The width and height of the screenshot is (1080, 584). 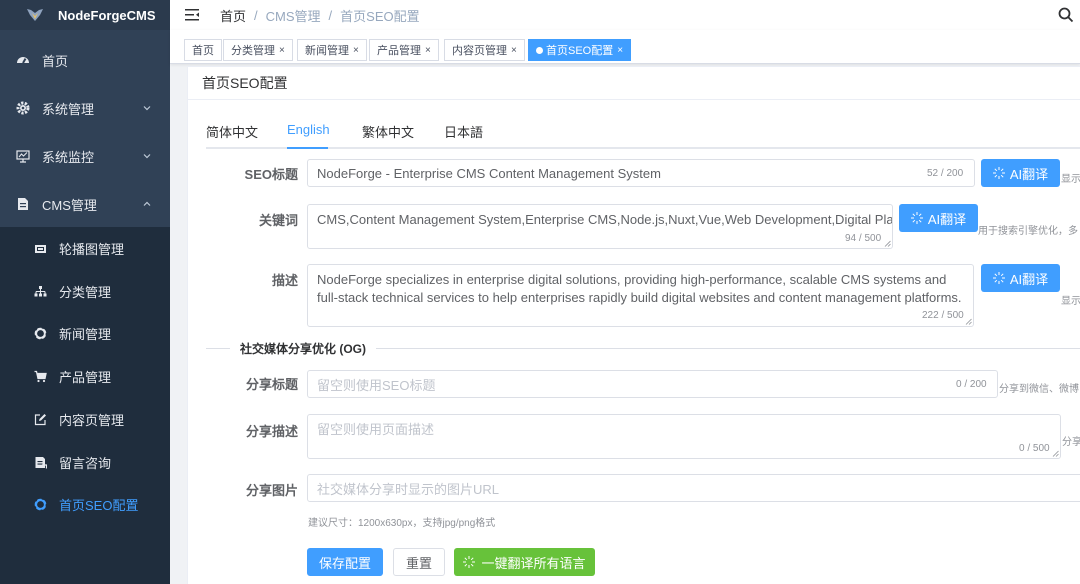 What do you see at coordinates (1071, 442) in the screenshot?
I see `og-description-hint: 分享` at bounding box center [1071, 442].